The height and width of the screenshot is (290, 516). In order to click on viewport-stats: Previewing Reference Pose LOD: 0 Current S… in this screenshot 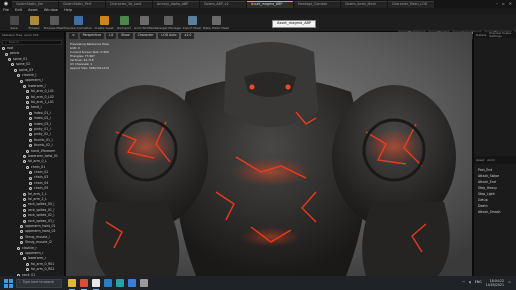, I will do `click(89, 56)`.